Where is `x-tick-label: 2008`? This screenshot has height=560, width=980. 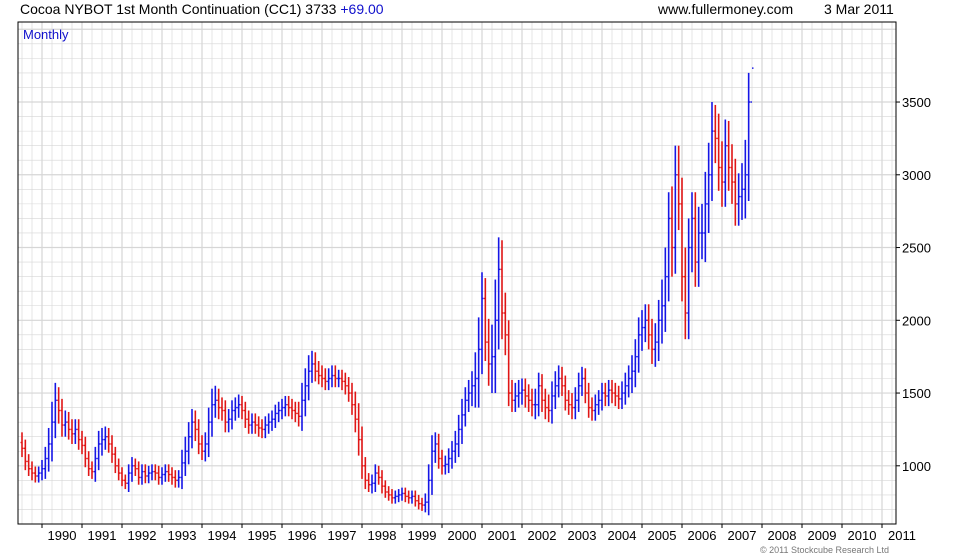
x-tick-label: 2008 is located at coordinates (782, 535).